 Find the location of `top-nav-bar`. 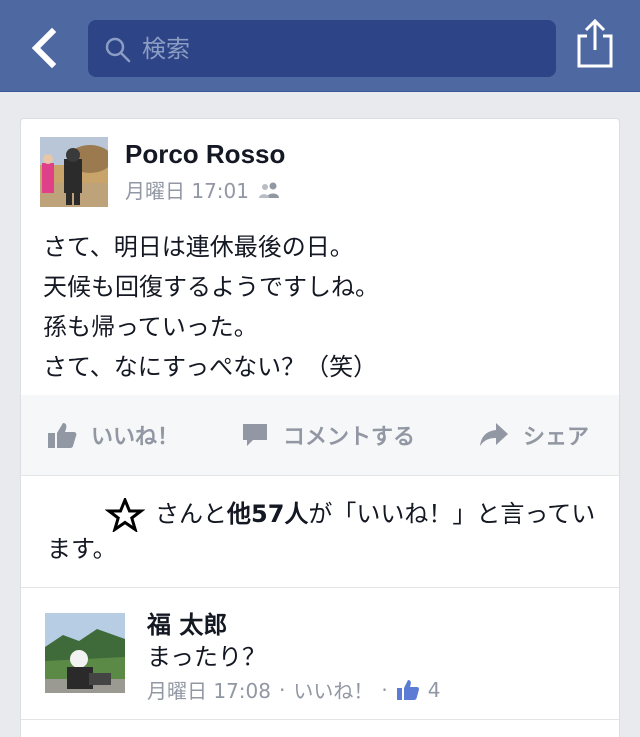

top-nav-bar is located at coordinates (320, 46).